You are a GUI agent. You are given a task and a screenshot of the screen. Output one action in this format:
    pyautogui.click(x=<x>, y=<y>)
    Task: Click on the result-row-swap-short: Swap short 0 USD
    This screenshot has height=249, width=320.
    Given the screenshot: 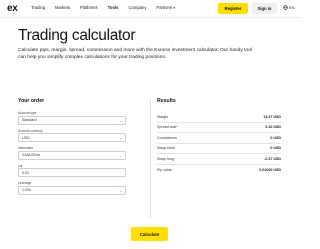 What is the action you would take?
    pyautogui.click(x=219, y=149)
    